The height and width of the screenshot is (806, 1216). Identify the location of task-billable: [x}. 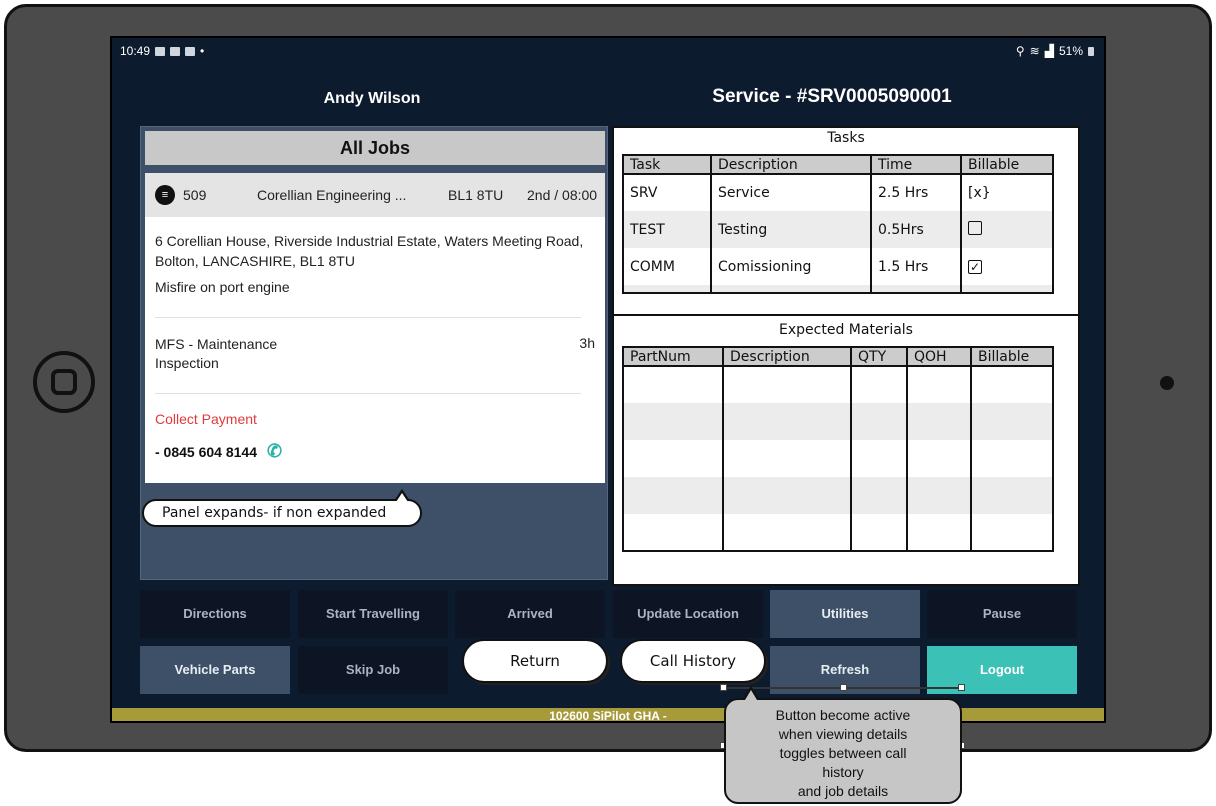
(1007, 192).